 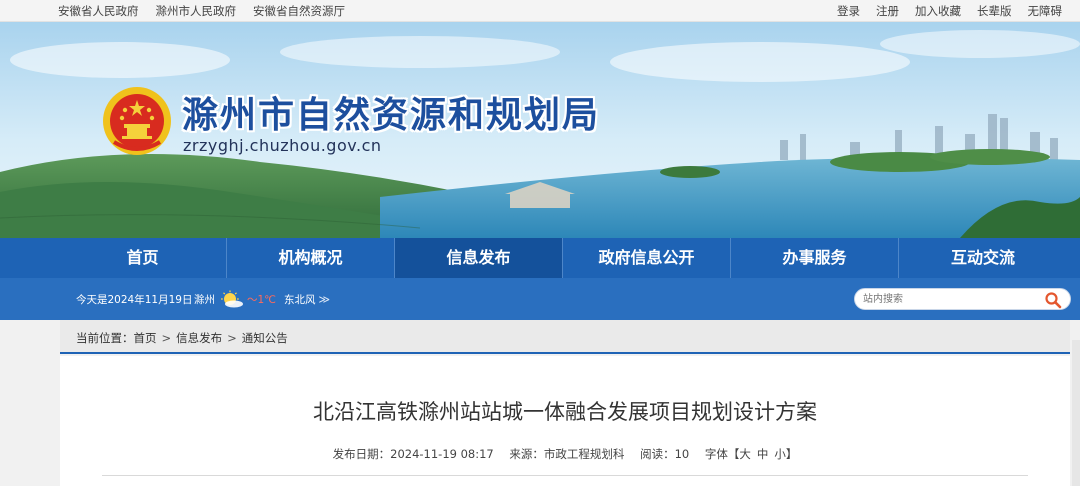 I want to click on font-size-small: 小, so click(x=780, y=454).